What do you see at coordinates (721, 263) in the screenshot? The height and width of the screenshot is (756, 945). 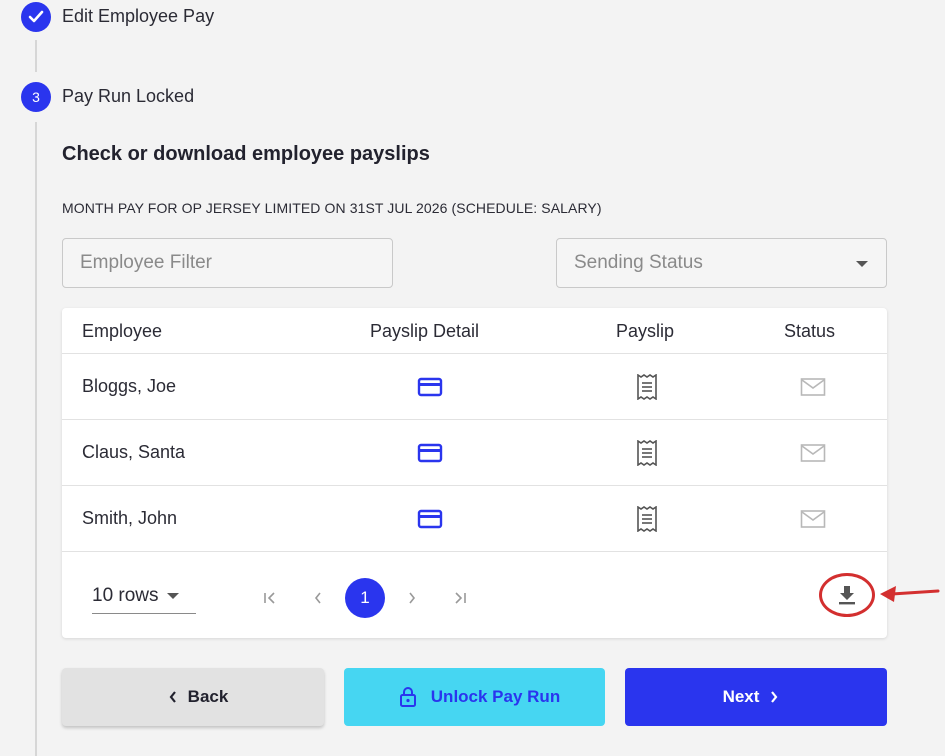 I see `sending-status-select: Sending Status` at bounding box center [721, 263].